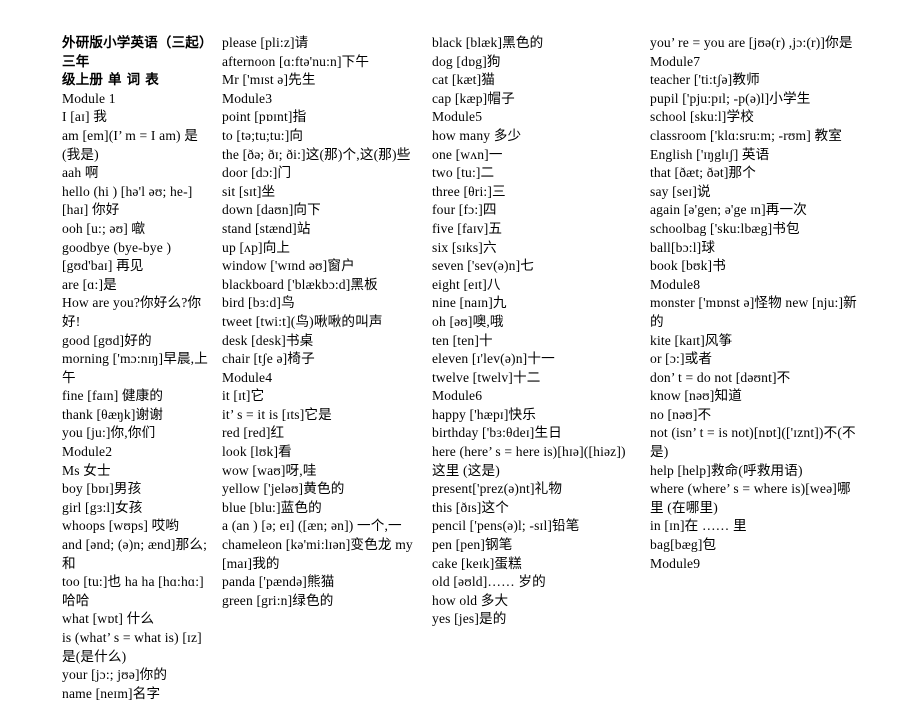 The width and height of the screenshot is (920, 703). What do you see at coordinates (89, 284) in the screenshot?
I see `word-entry: are [ɑ:]是` at bounding box center [89, 284].